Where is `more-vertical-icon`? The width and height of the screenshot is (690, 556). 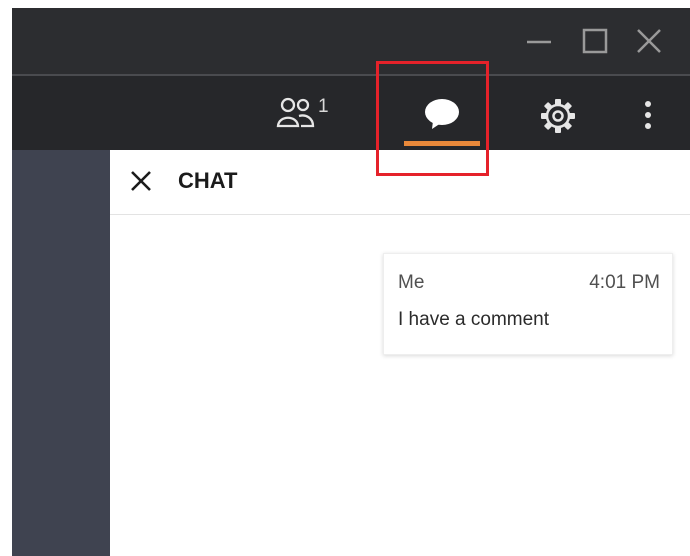 more-vertical-icon is located at coordinates (648, 115).